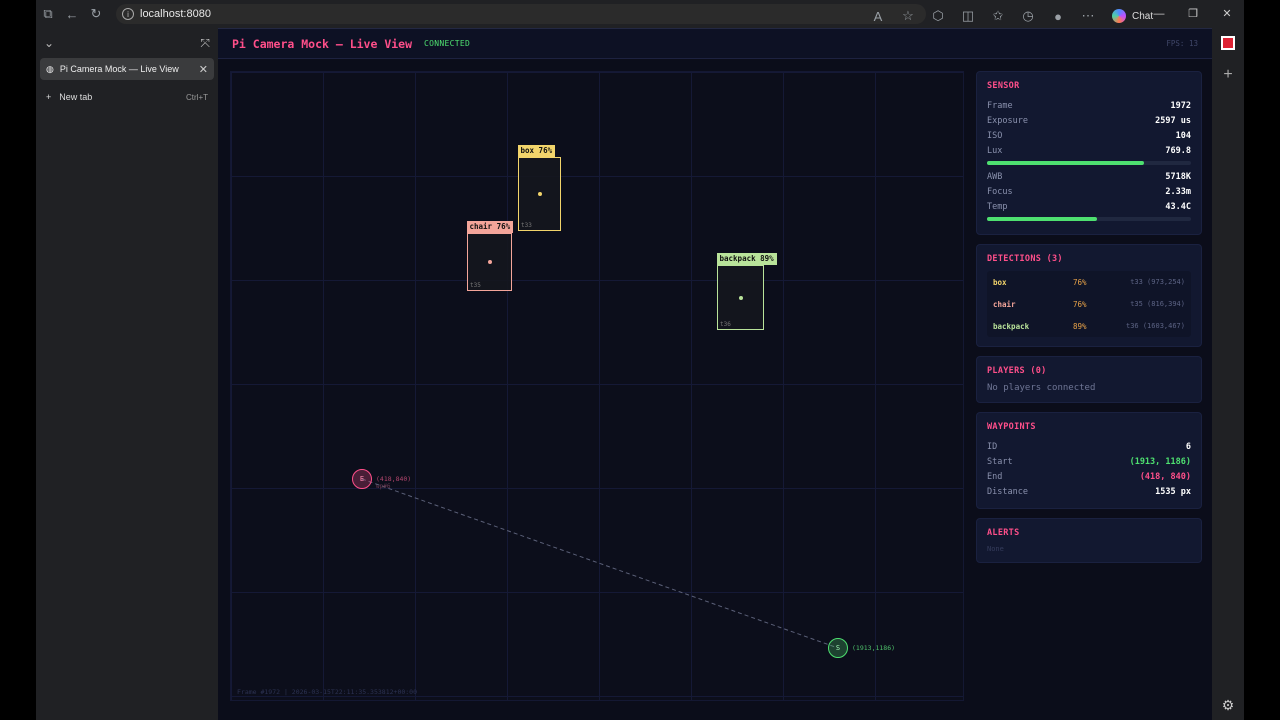 Image resolution: width=1280 pixels, height=720 pixels. I want to click on waypoint-key: End, so click(995, 476).